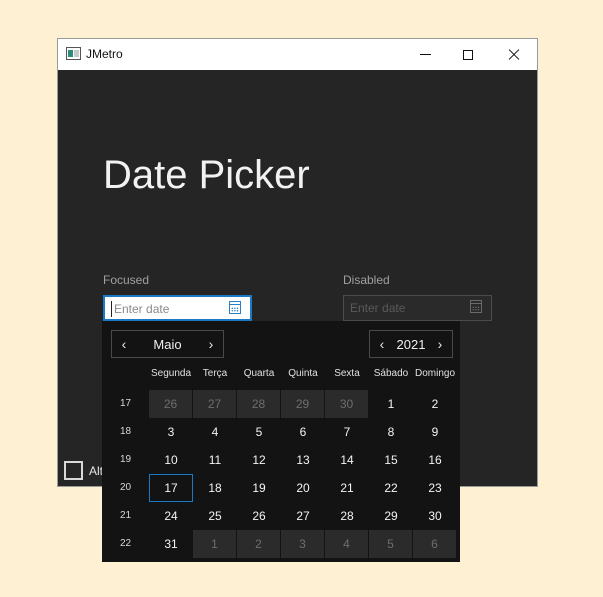  Describe the element at coordinates (347, 432) in the screenshot. I see `calendar-day: 7` at that location.